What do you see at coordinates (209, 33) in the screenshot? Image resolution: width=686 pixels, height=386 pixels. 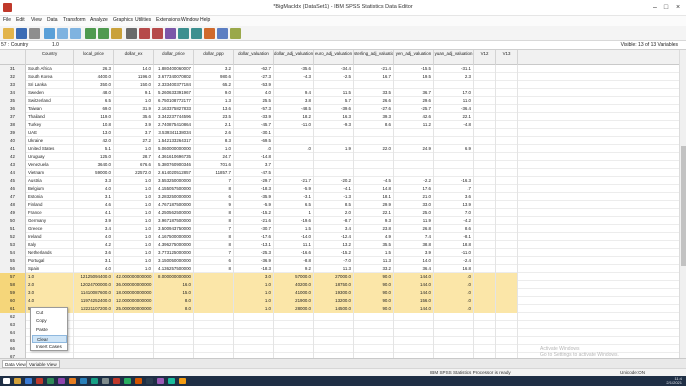 I see `value-labels-icon` at bounding box center [209, 33].